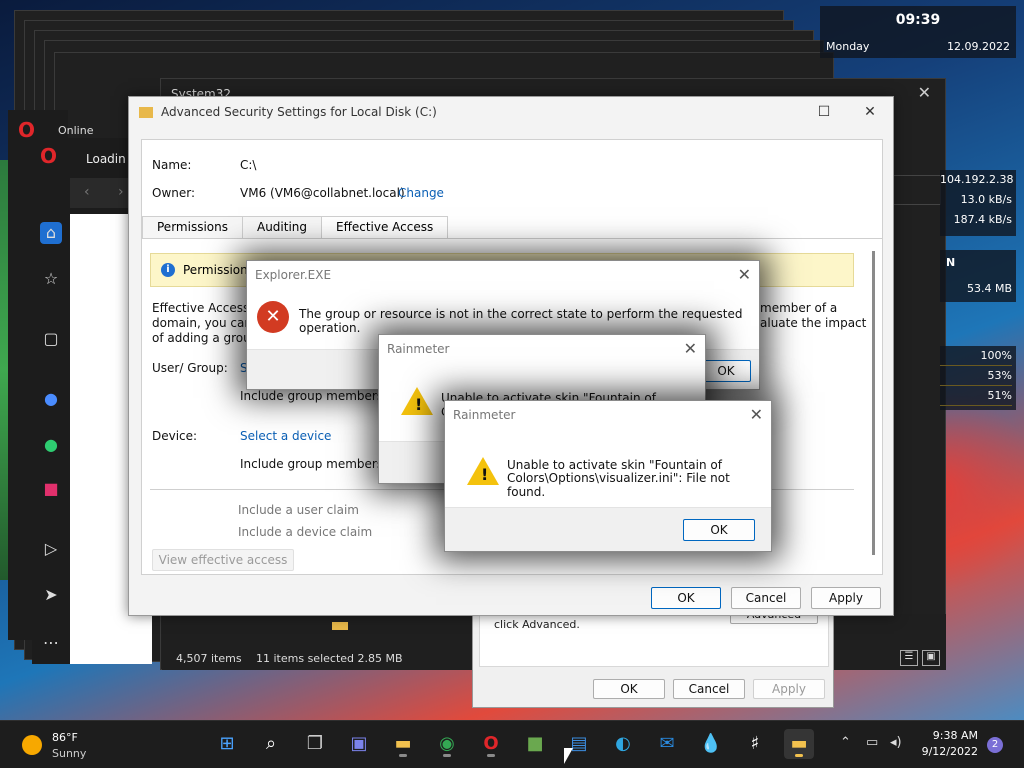 The width and height of the screenshot is (1024, 768). Describe the element at coordinates (909, 658) in the screenshot. I see `details-view-icon: ☰` at that location.